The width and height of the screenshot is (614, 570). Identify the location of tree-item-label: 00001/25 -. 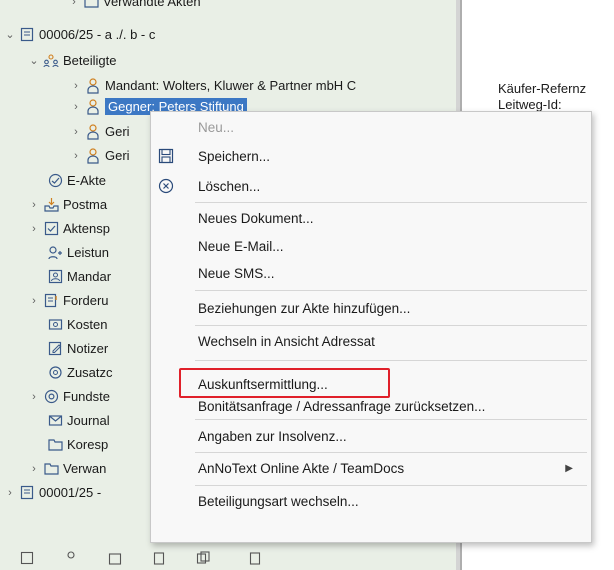
(70, 492).